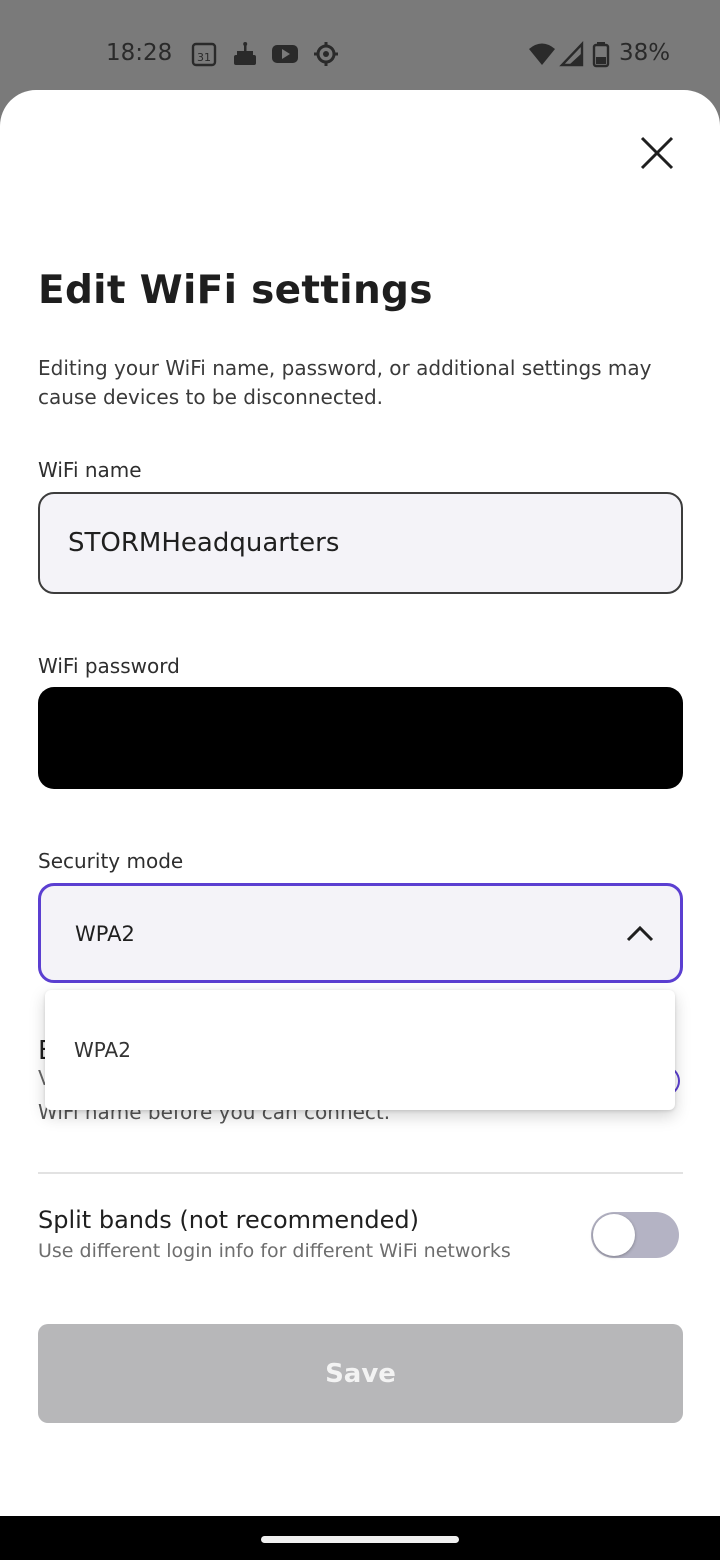 The image size is (720, 1560). What do you see at coordinates (360, 543) in the screenshot?
I see `wifi-name-field: STORMHeadquarters` at bounding box center [360, 543].